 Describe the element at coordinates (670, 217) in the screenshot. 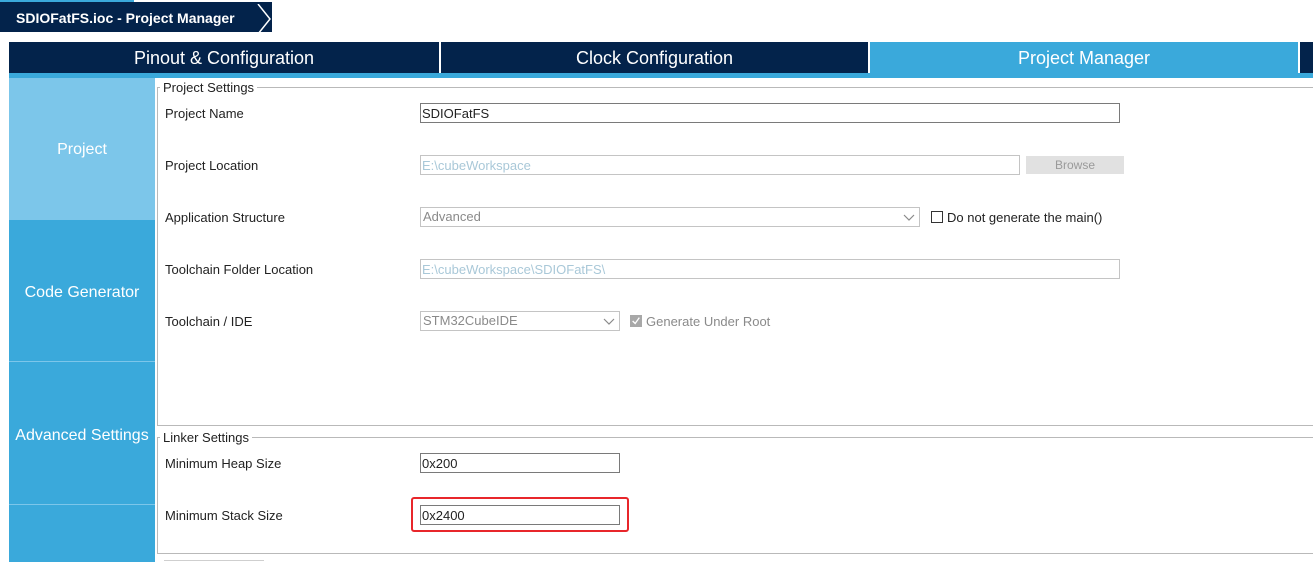

I see `application-structure-select: Advanced` at that location.